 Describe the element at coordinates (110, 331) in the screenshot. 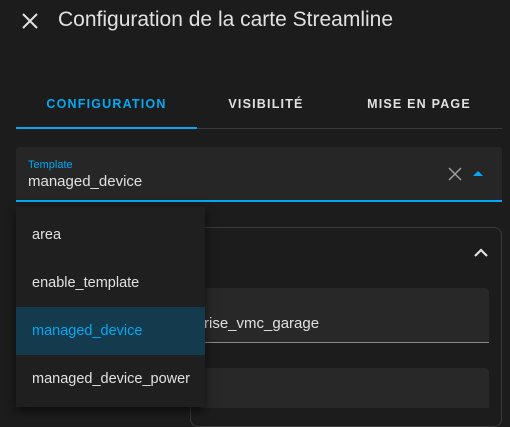

I see `option-managed-device: managed_device` at that location.